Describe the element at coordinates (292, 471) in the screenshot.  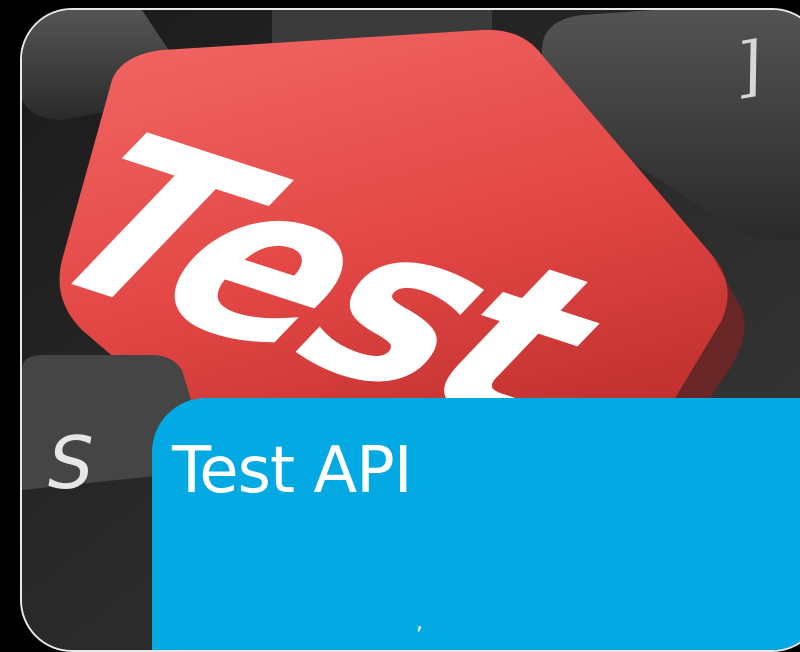
I see `caption-title: Test API` at that location.